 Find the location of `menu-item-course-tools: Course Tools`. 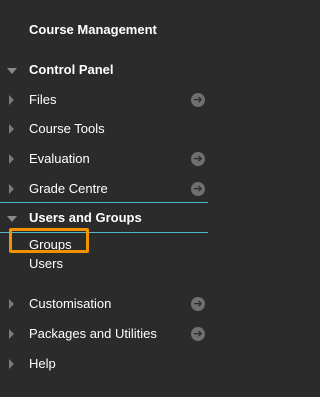

menu-item-course-tools: Course Tools is located at coordinates (104, 129).